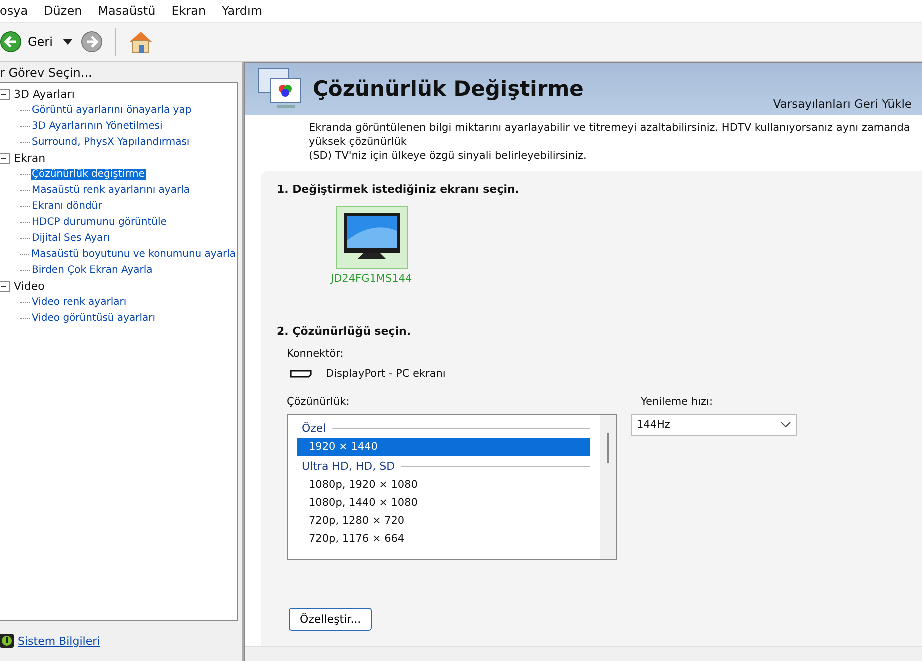  Describe the element at coordinates (319, 402) in the screenshot. I see `resolution-label: Çözünürlük:` at that location.